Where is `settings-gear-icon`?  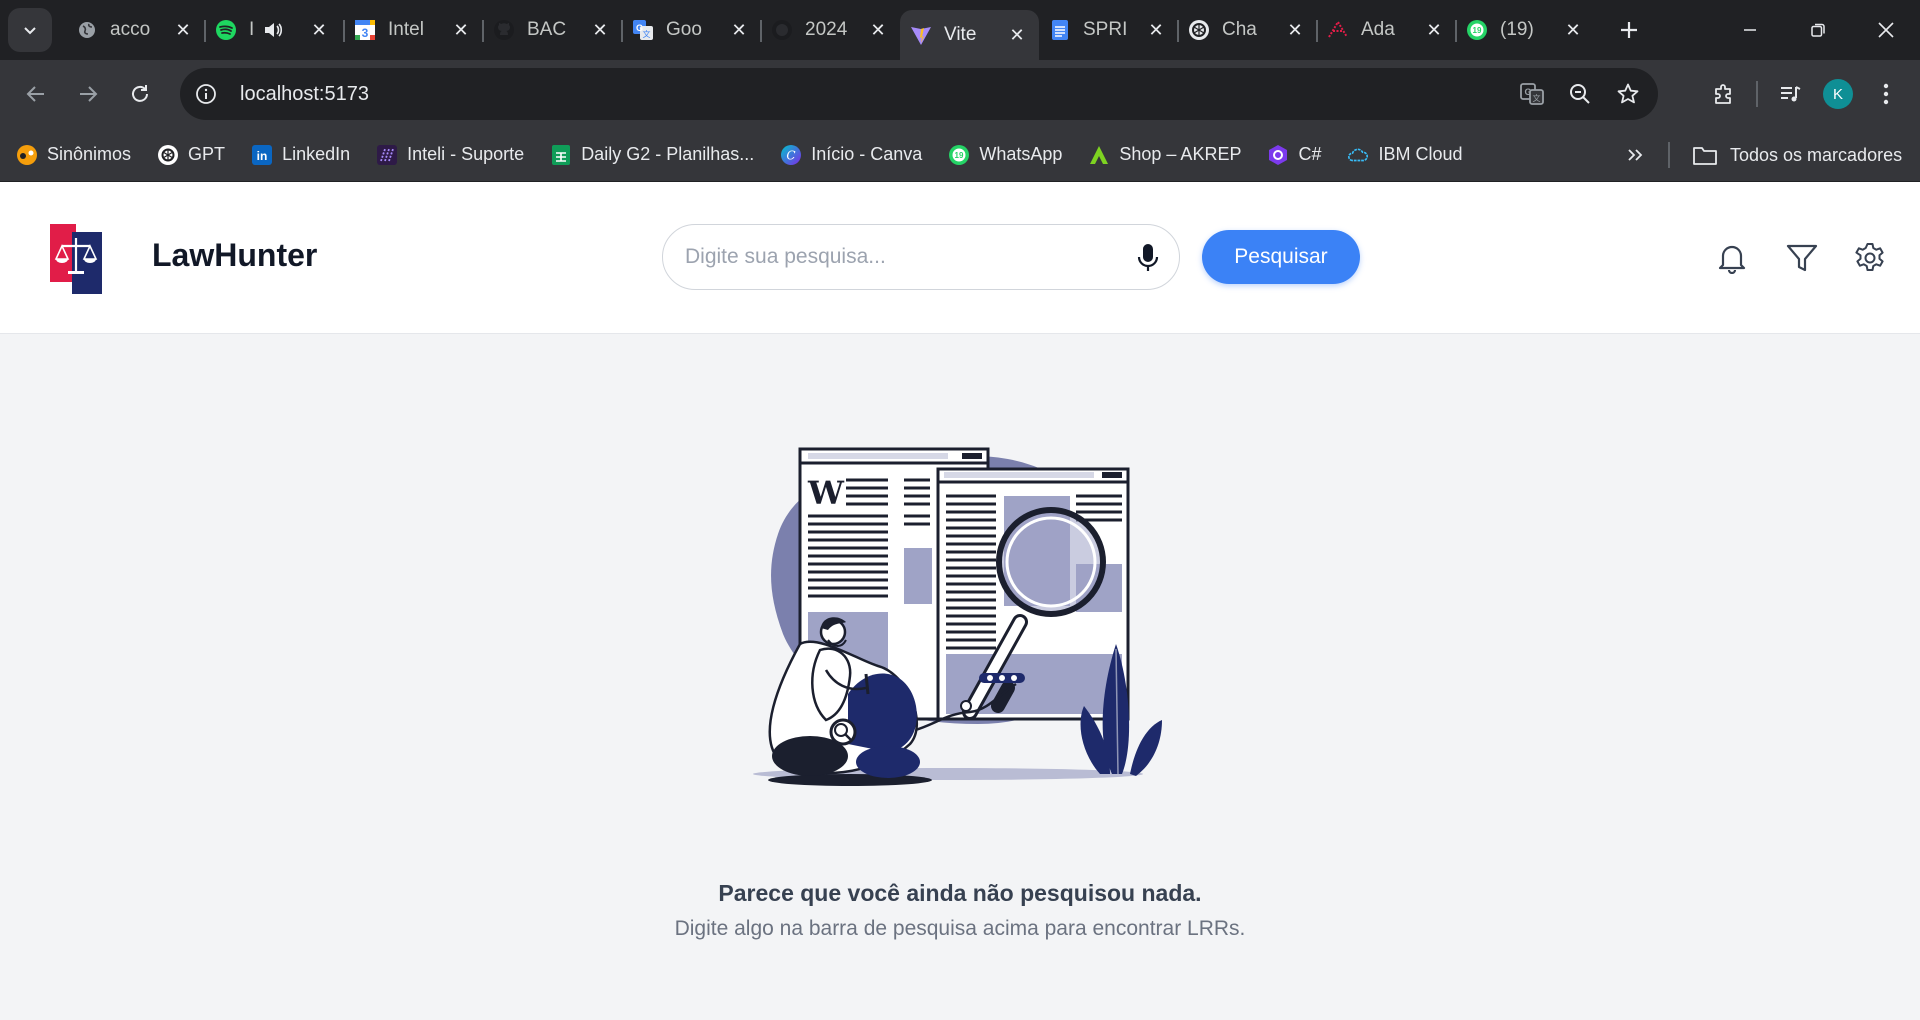 settings-gear-icon is located at coordinates (1870, 258).